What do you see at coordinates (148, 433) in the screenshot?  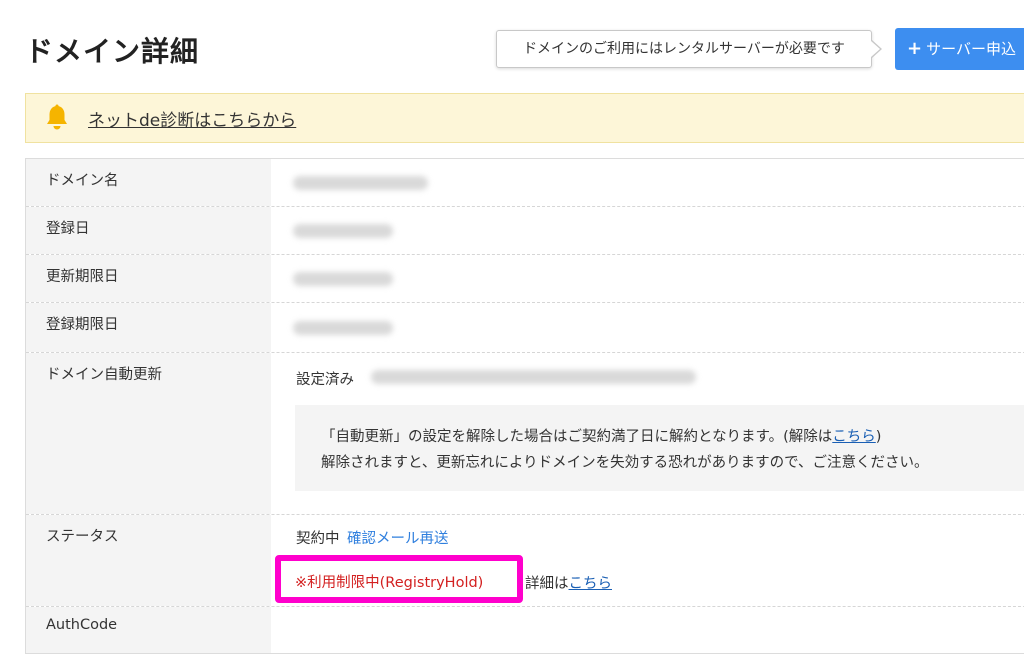 I see `row-label: ドメイン自動更新` at bounding box center [148, 433].